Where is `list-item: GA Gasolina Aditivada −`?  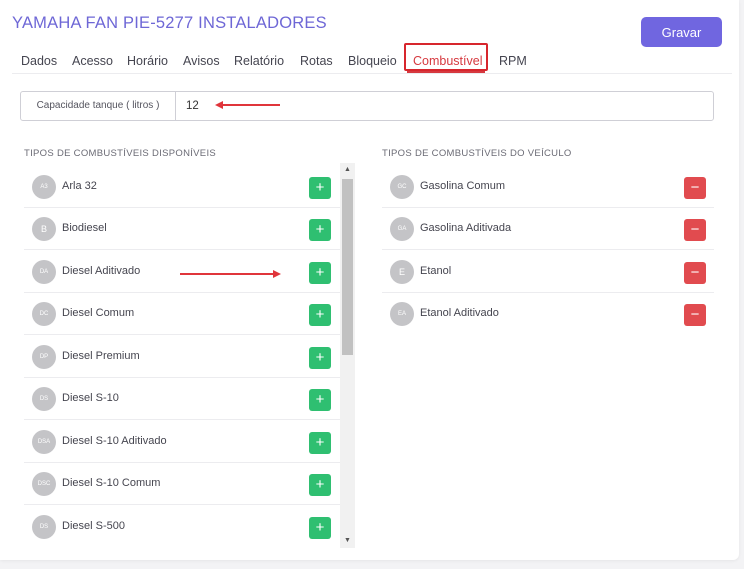 list-item: GA Gasolina Aditivada − is located at coordinates (548, 229).